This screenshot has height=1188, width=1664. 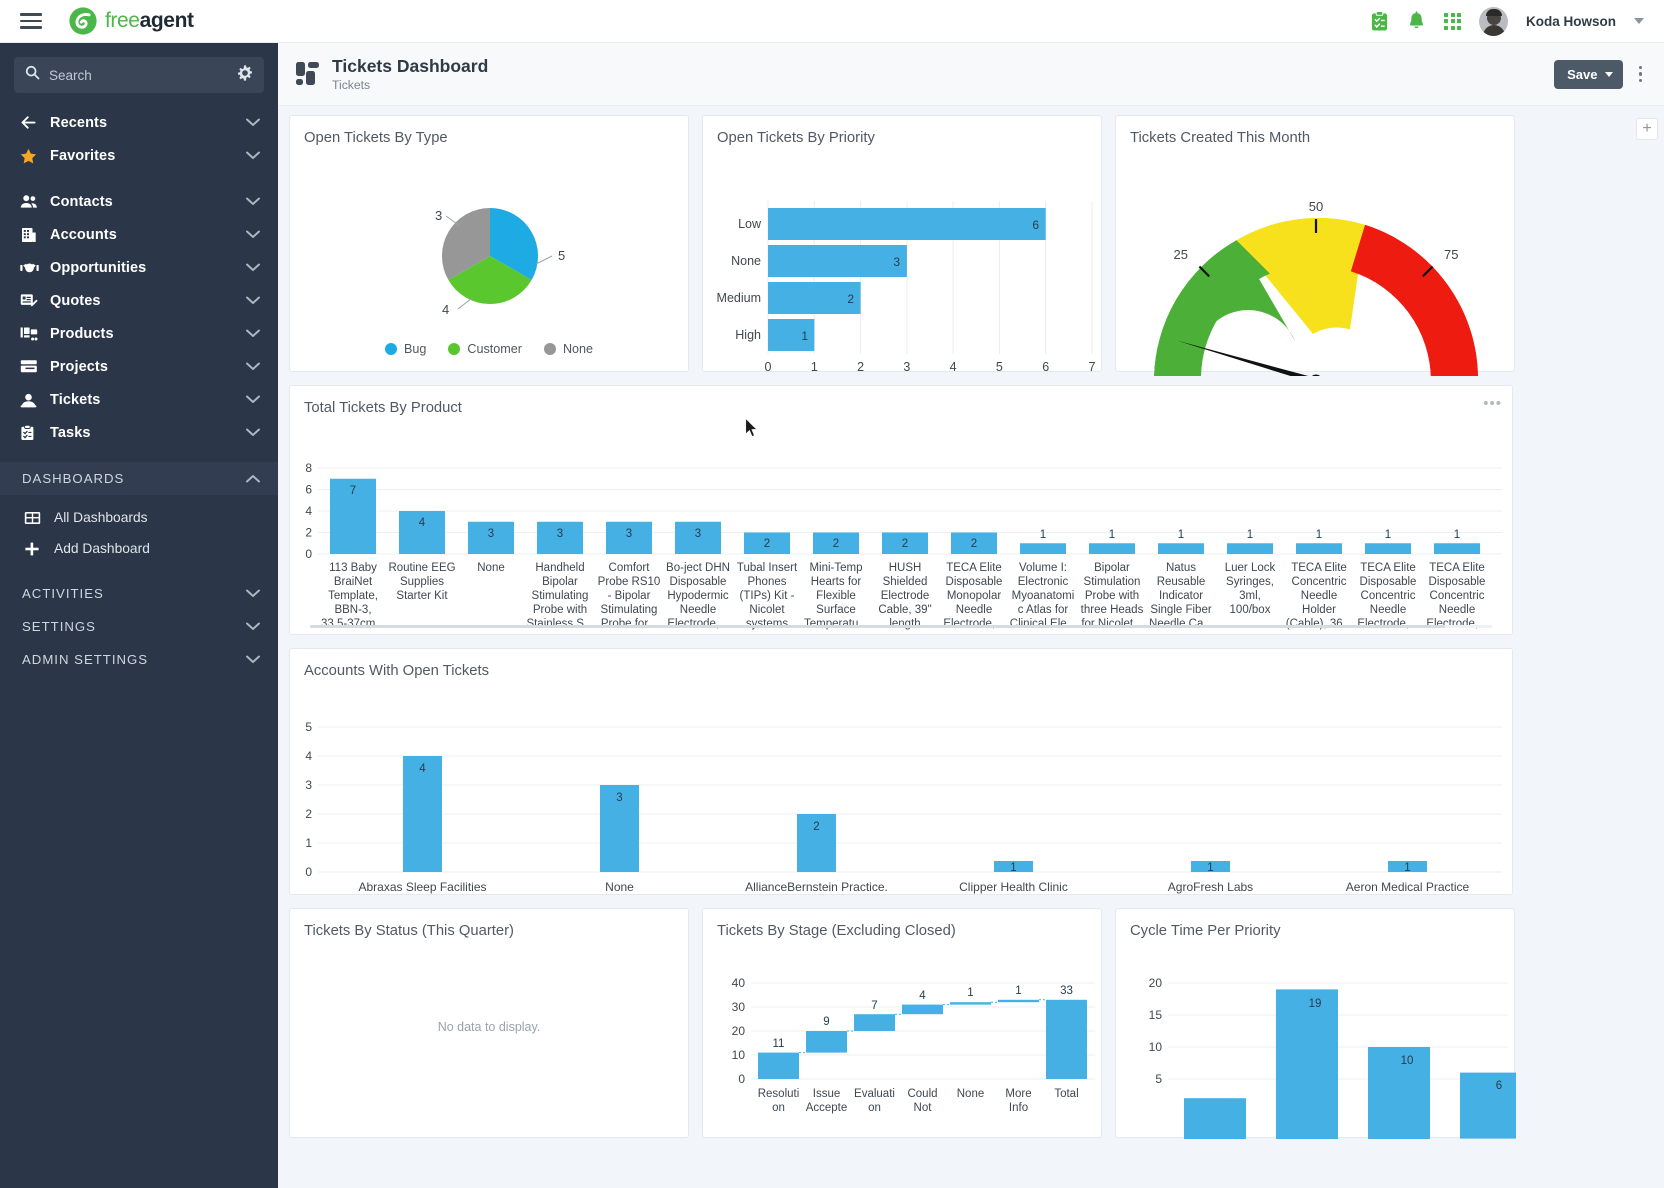 I want to click on ytick-6: 6, so click(x=308, y=490).